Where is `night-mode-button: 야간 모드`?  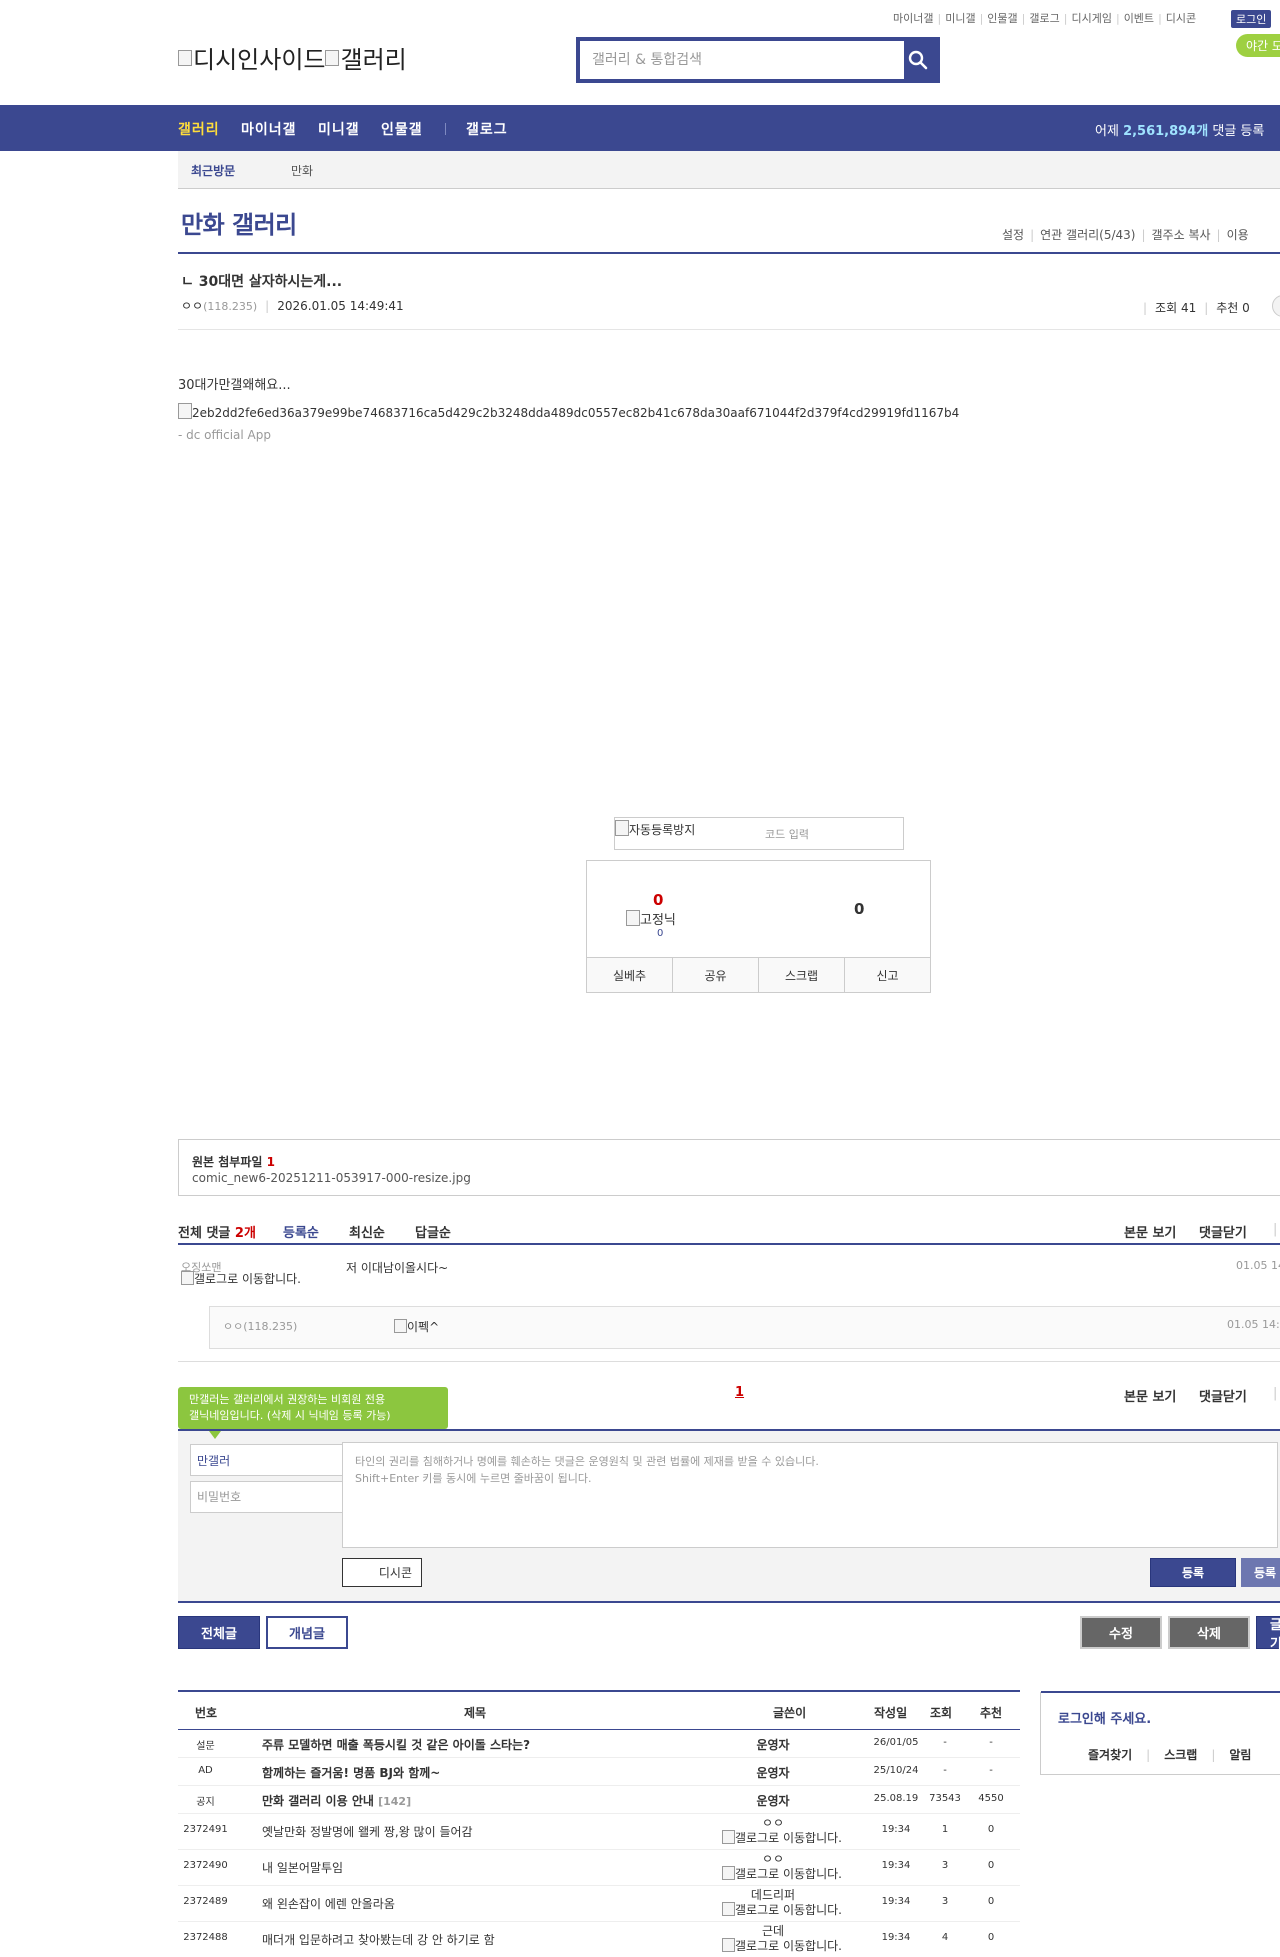
night-mode-button: 야간 모드 is located at coordinates (1258, 45).